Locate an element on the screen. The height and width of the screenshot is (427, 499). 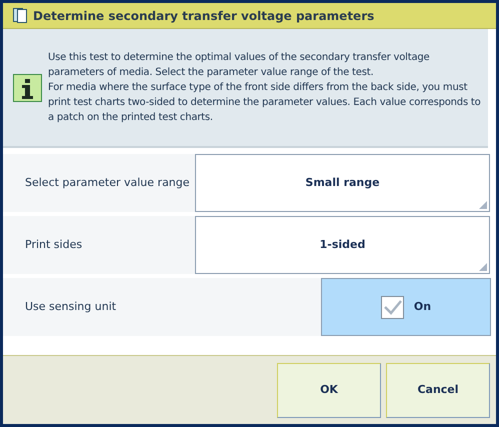
setting-label: Use sensing unit is located at coordinates (162, 307).